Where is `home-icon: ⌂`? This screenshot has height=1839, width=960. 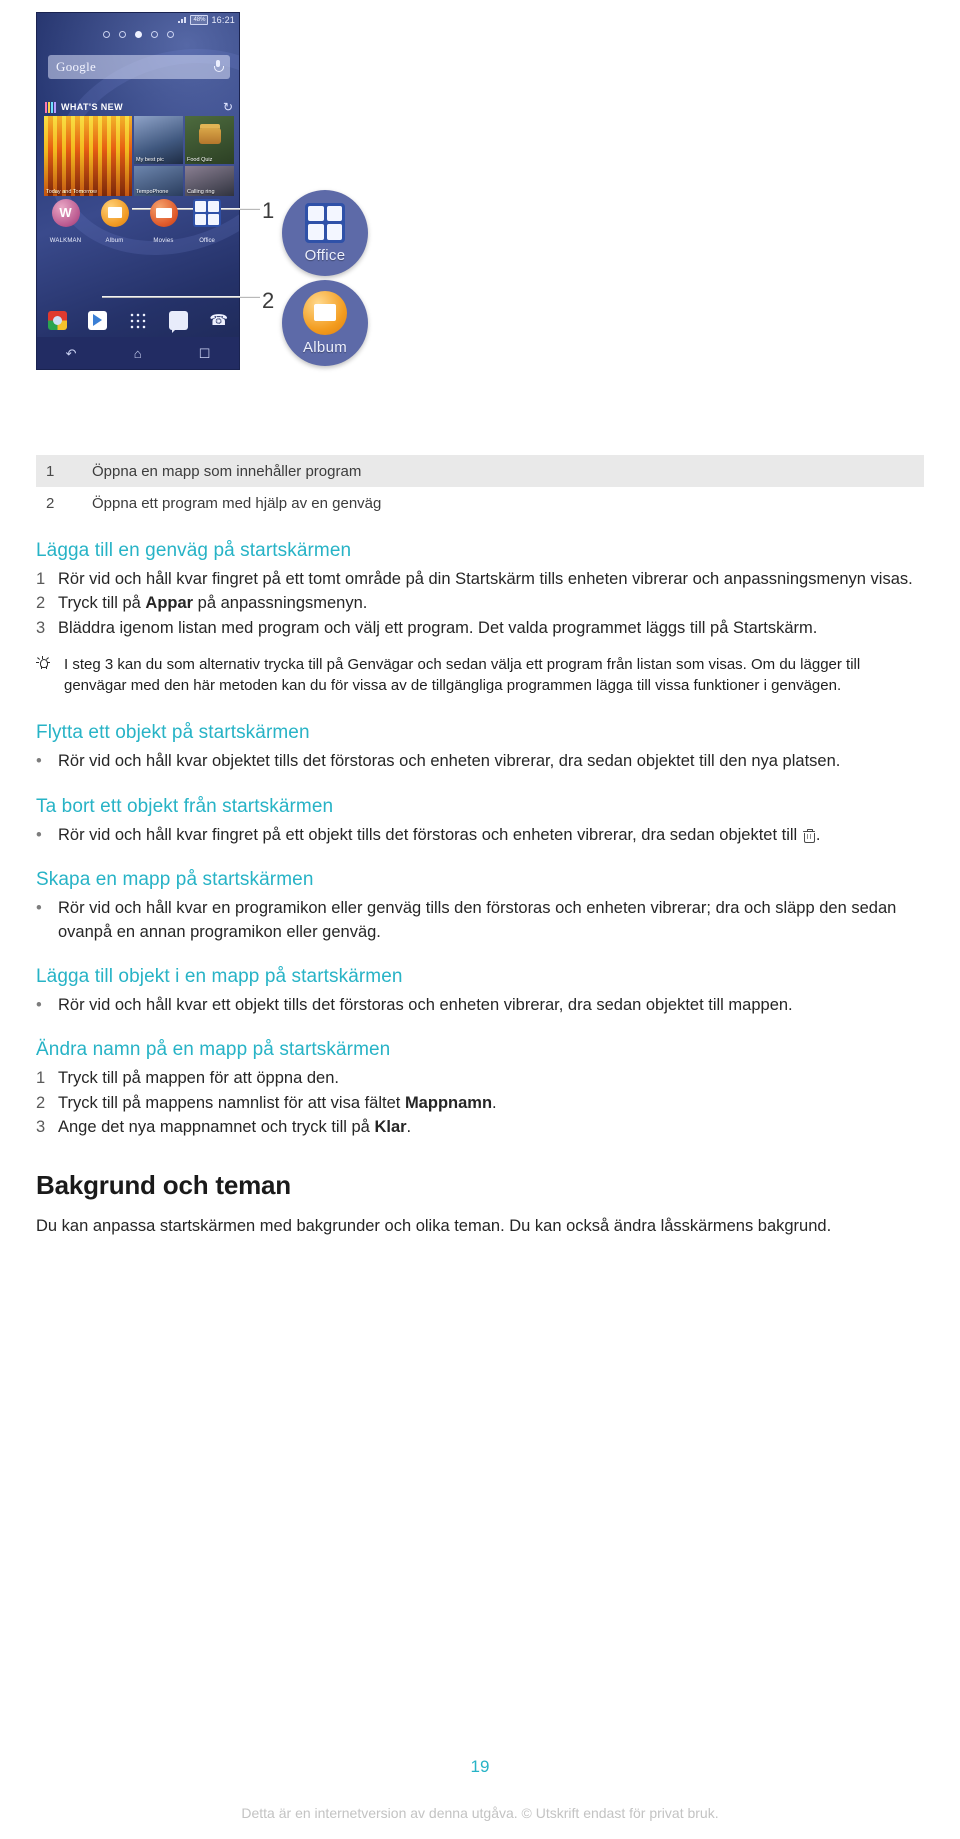
home-icon: ⌂ is located at coordinates (138, 353).